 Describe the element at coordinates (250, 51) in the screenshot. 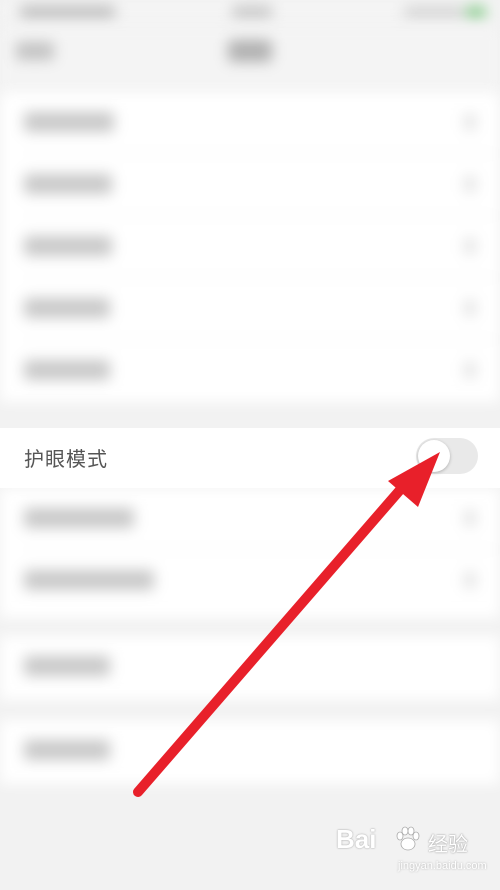

I see `page-title` at that location.